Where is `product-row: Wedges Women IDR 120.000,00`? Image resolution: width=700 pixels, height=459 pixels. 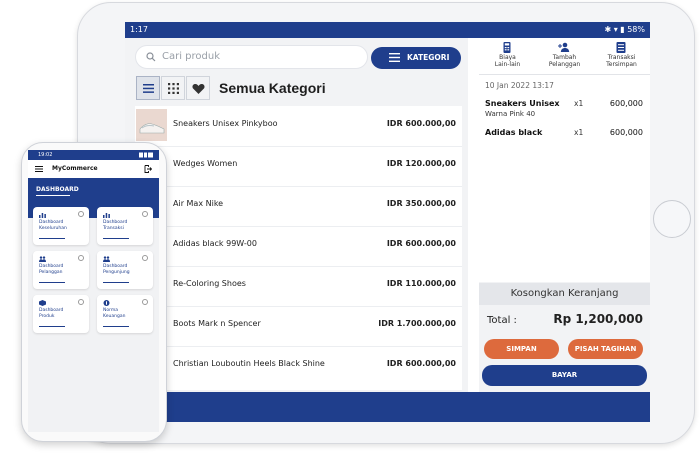 product-row: Wedges Women IDR 120.000,00 is located at coordinates (298, 166).